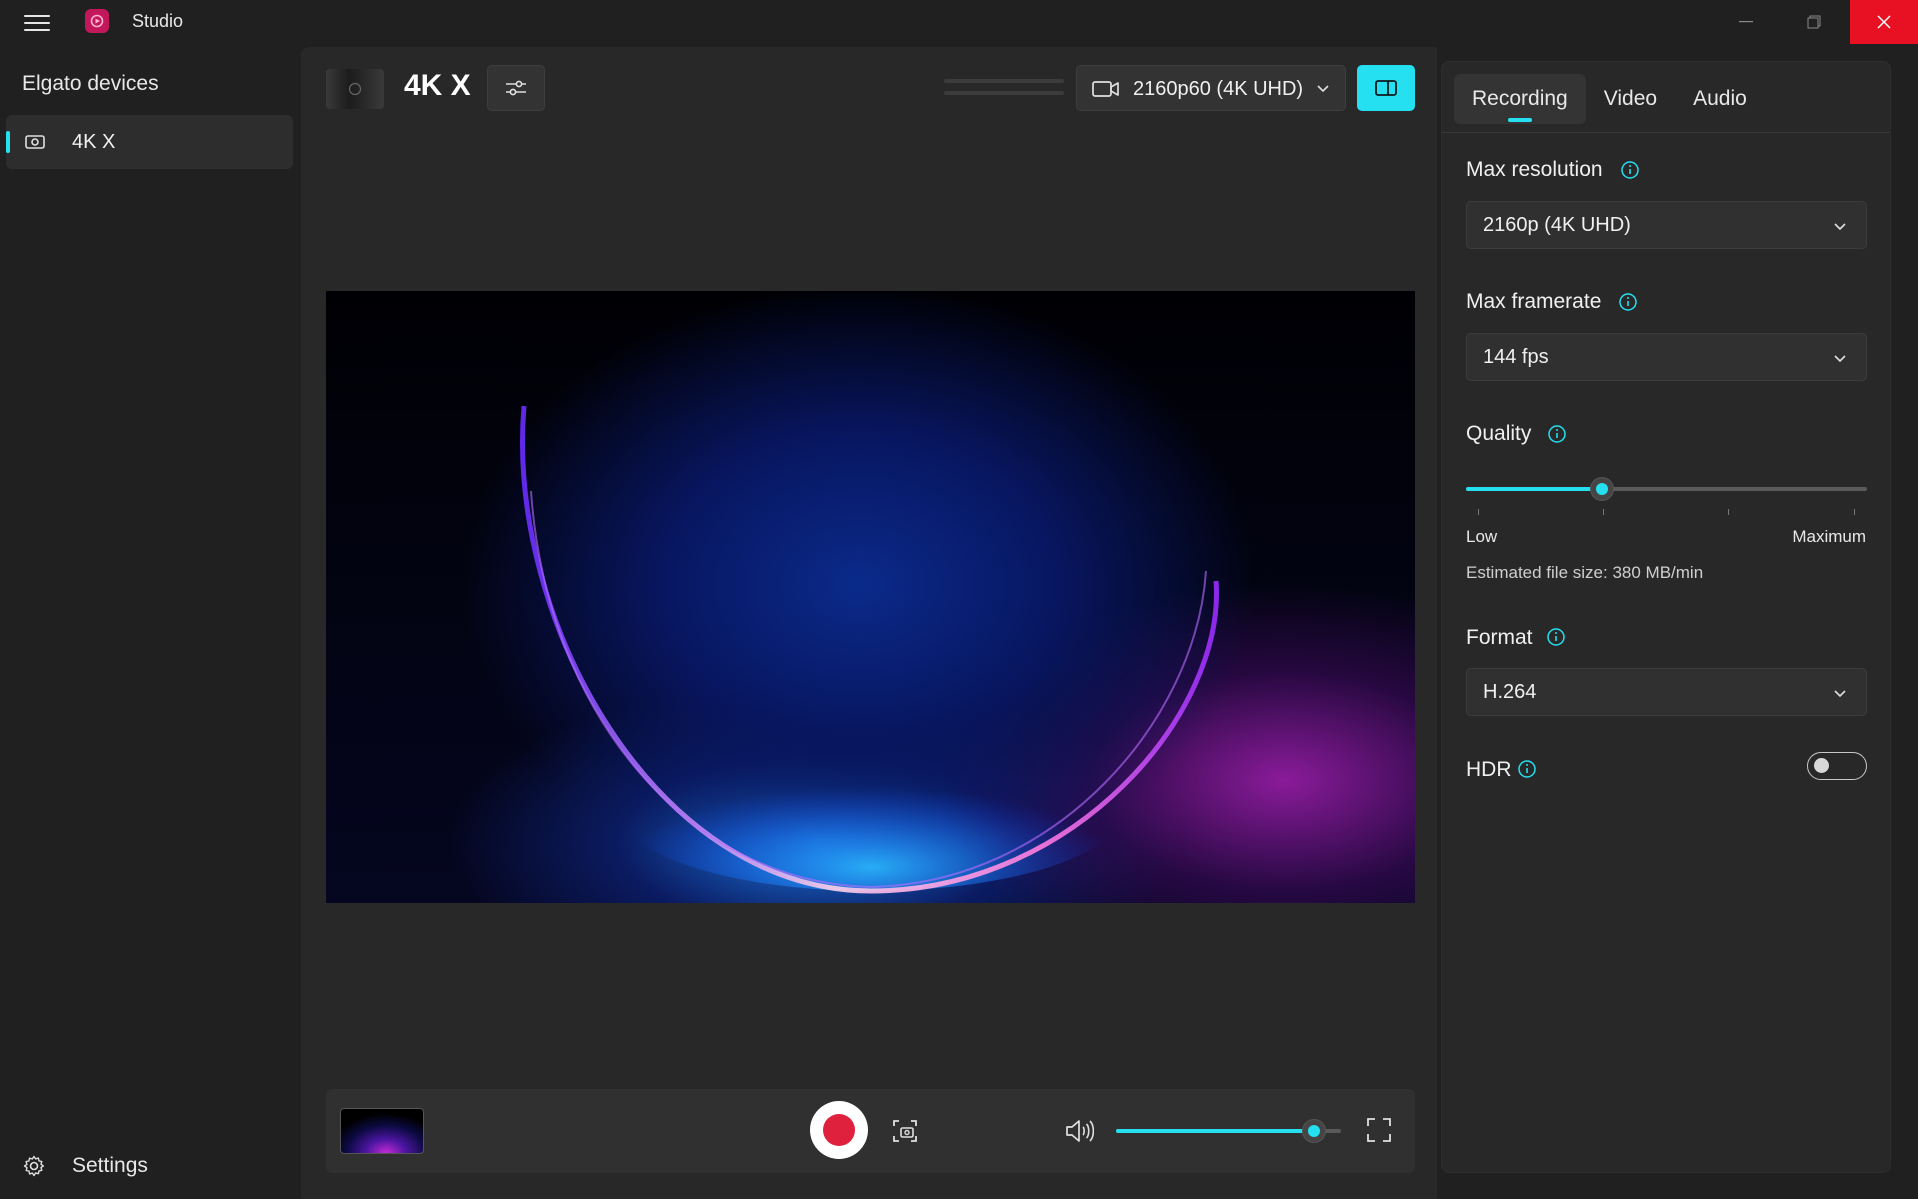 This screenshot has height=1199, width=1918. What do you see at coordinates (905, 1131) in the screenshot?
I see `screenshot-icon` at bounding box center [905, 1131].